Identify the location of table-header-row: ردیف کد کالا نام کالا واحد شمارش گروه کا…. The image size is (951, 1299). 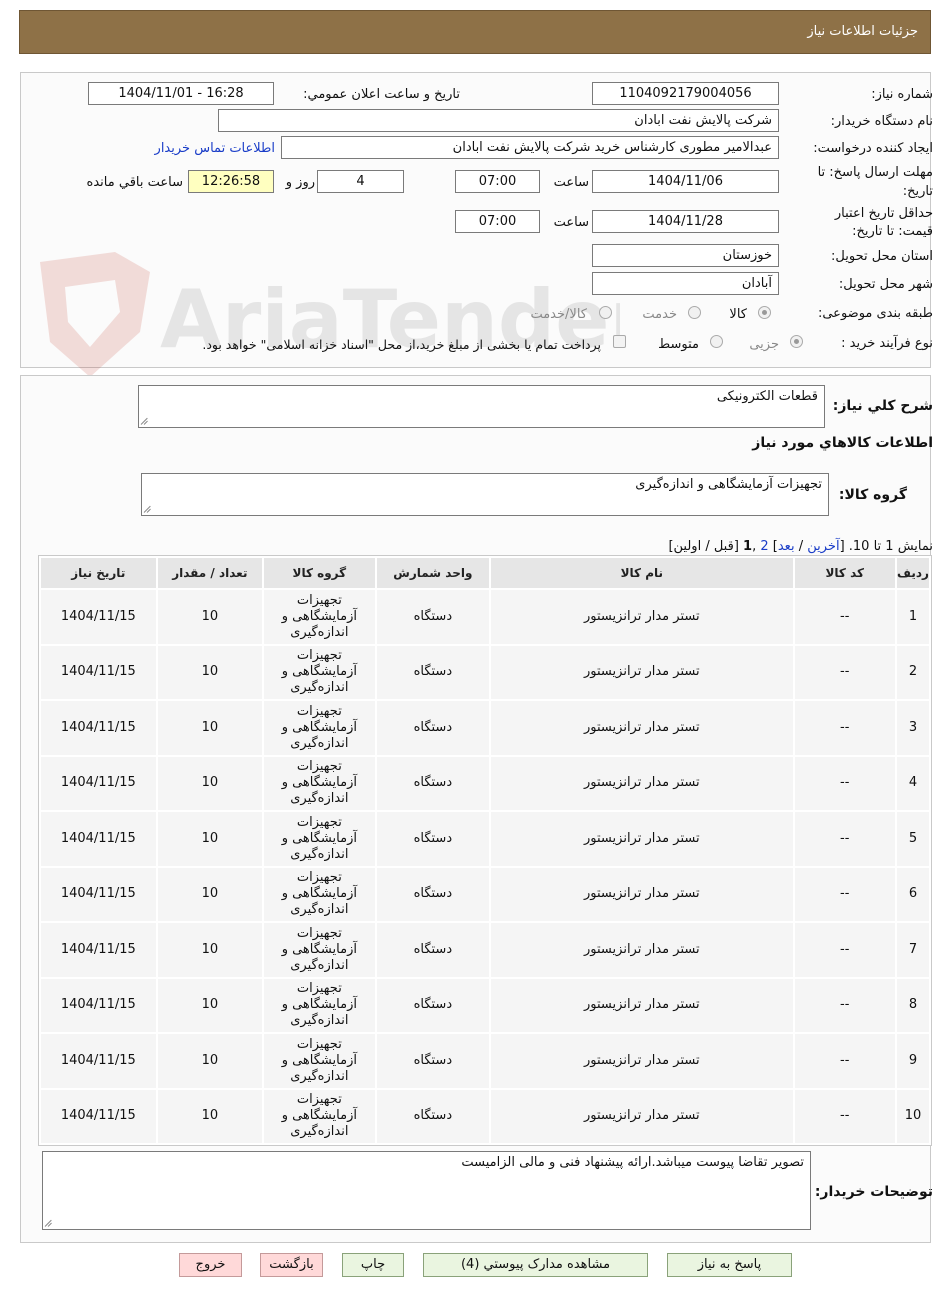
(485, 573).